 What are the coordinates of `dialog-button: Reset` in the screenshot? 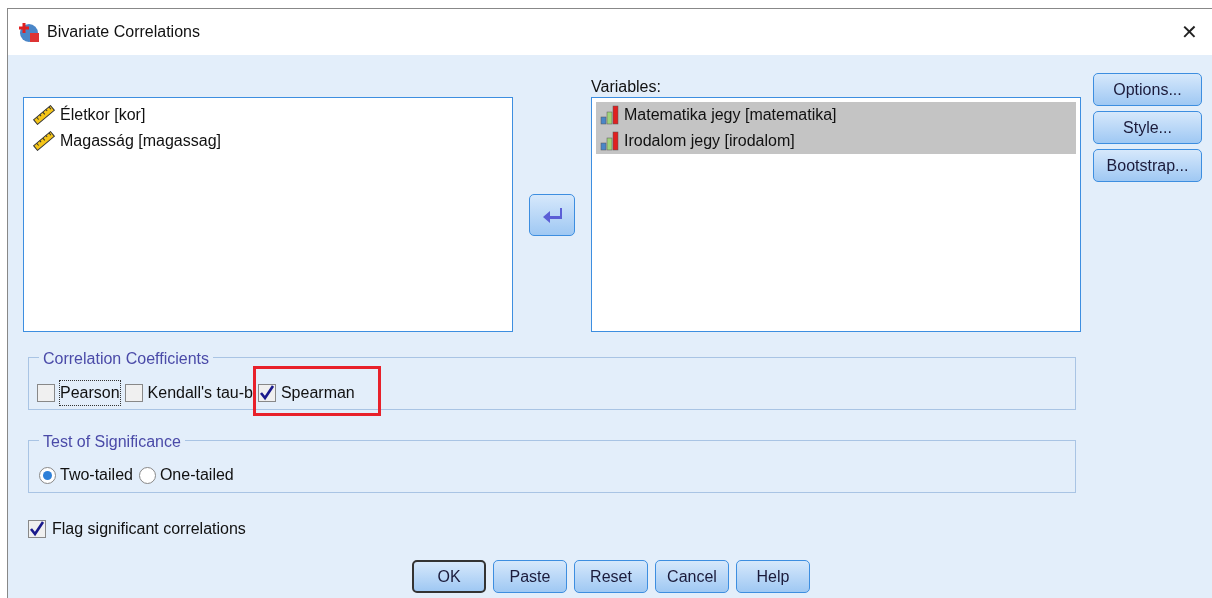 It's located at (611, 576).